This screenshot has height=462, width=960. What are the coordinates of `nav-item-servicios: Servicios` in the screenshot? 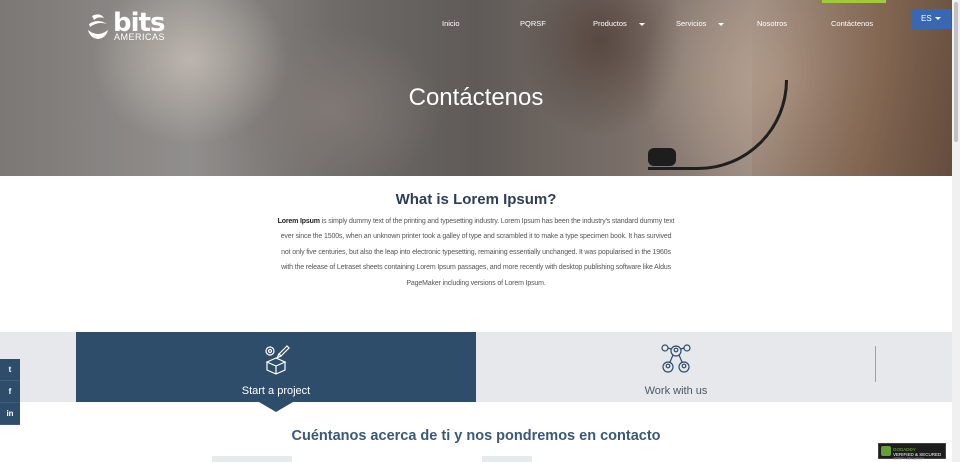 It's located at (700, 23).